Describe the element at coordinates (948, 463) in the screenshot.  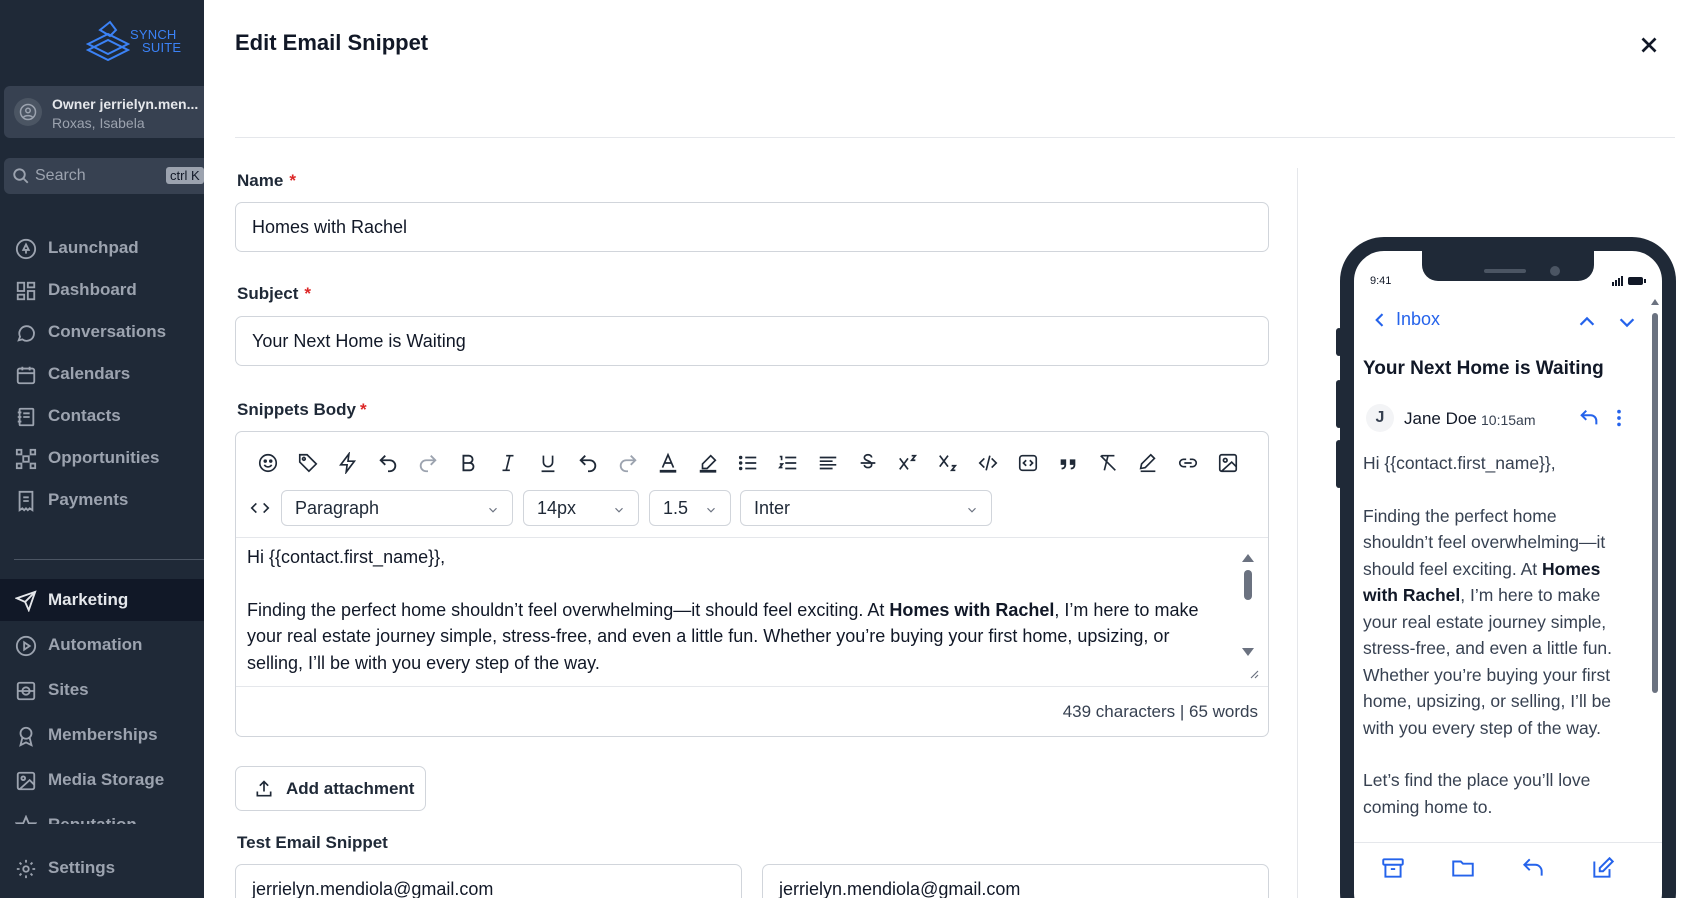
I see `subscript-button` at that location.